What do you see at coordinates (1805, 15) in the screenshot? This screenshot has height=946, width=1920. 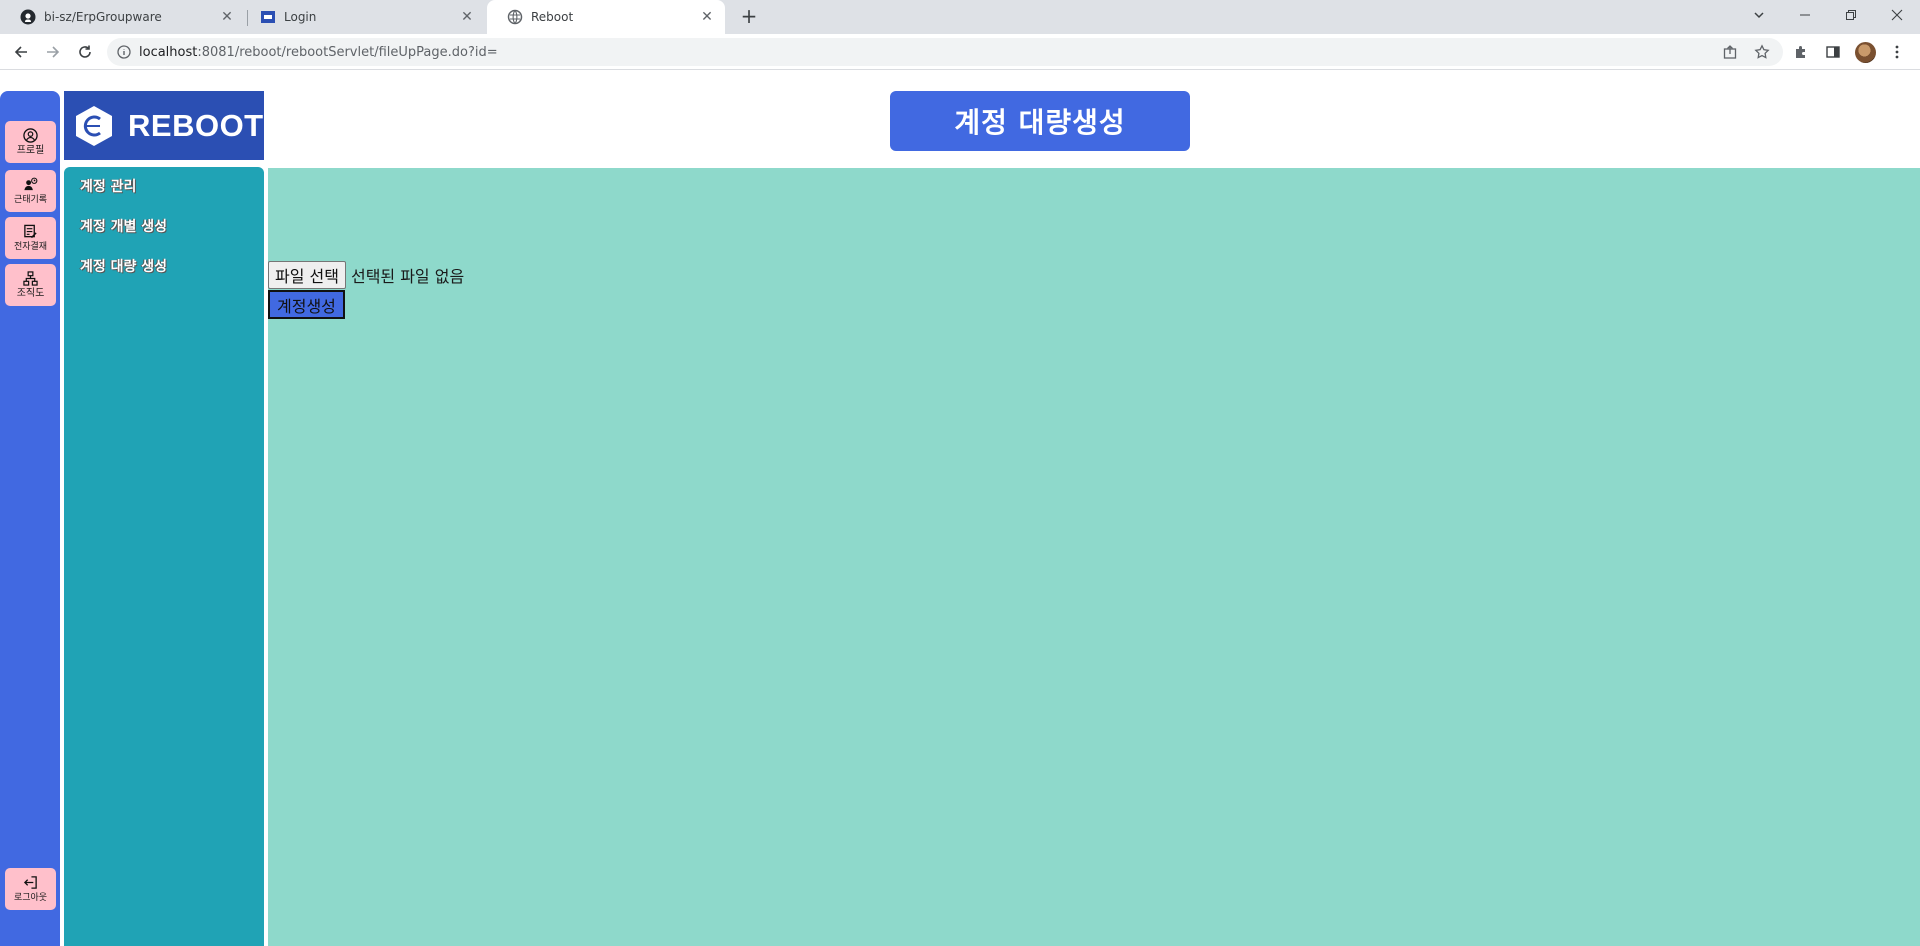 I see `minimize-icon` at bounding box center [1805, 15].